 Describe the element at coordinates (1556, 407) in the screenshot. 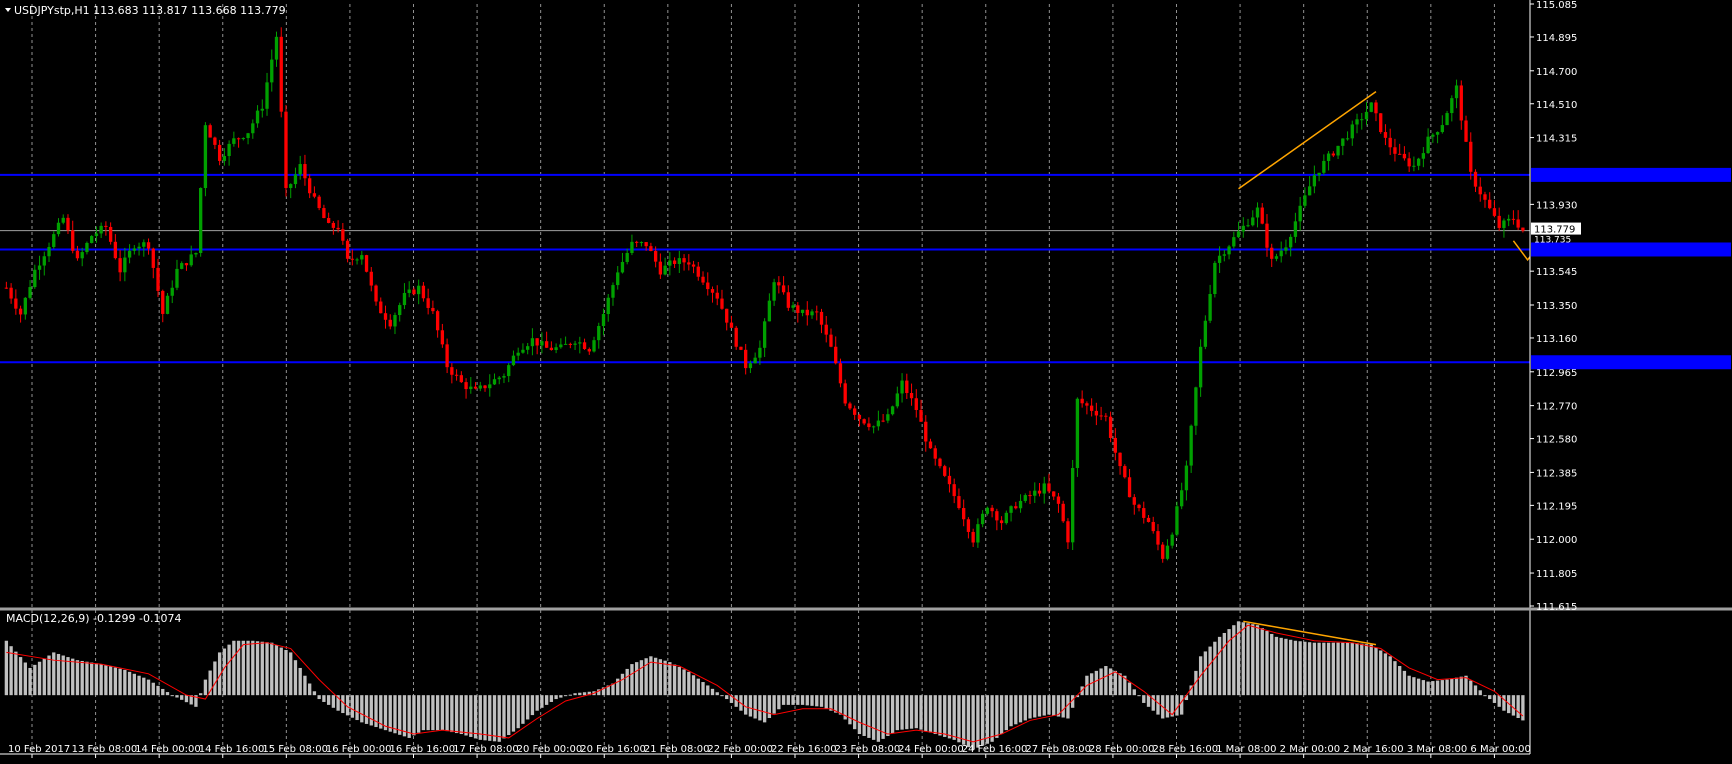

I see `price-tick-label: 112.770` at that location.